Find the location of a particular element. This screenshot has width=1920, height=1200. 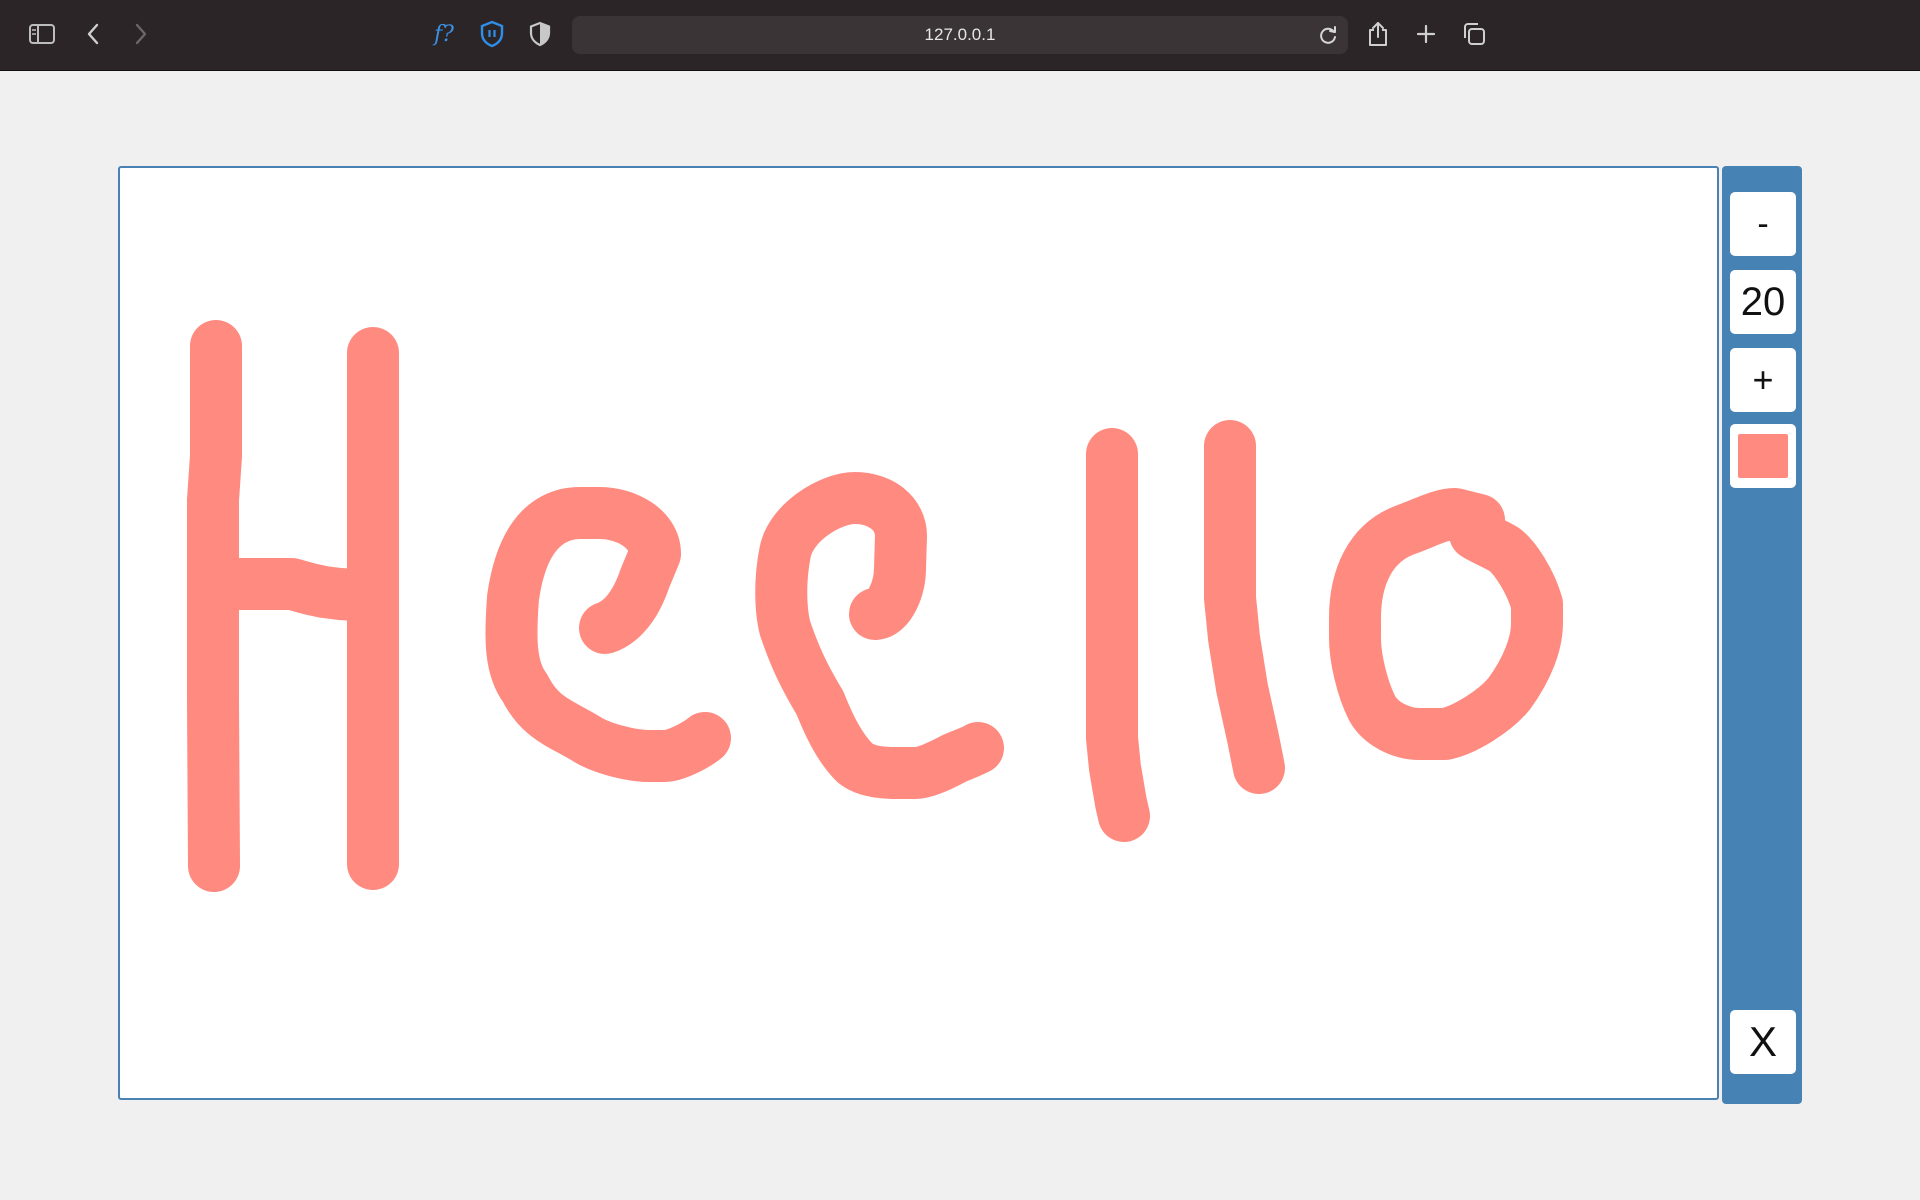

brush-size-value: 20 is located at coordinates (1763, 302).